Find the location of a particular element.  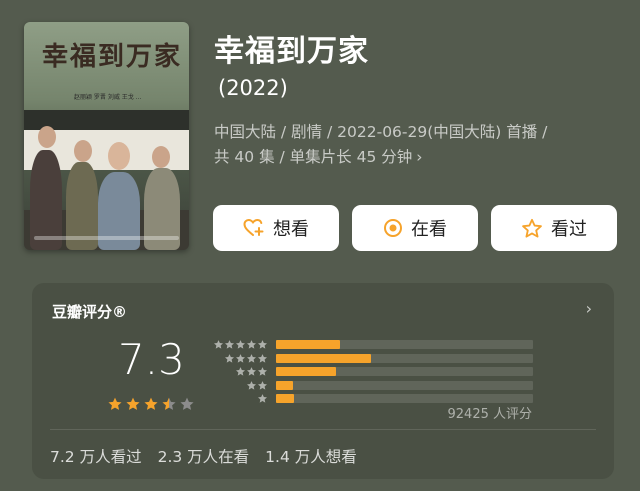

watching-button: 在看 is located at coordinates (415, 228).